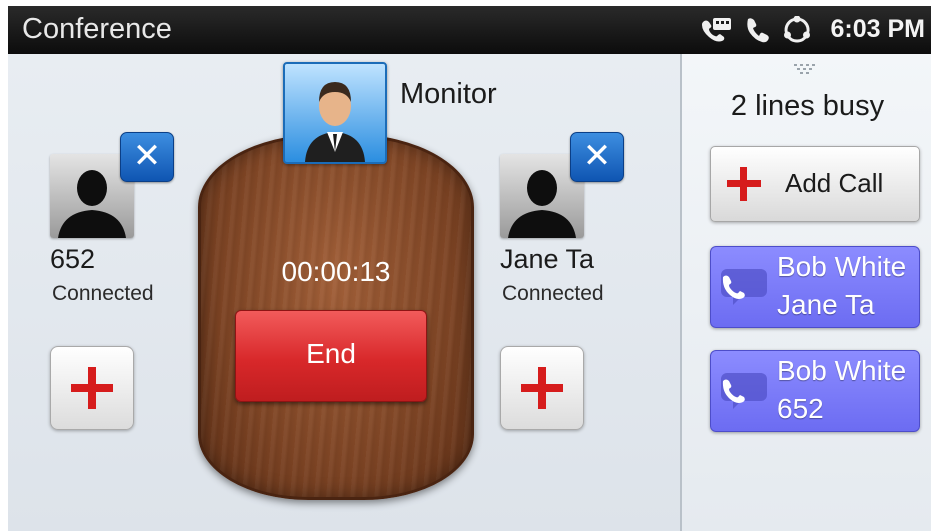  Describe the element at coordinates (797, 32) in the screenshot. I see `network-icon` at that location.